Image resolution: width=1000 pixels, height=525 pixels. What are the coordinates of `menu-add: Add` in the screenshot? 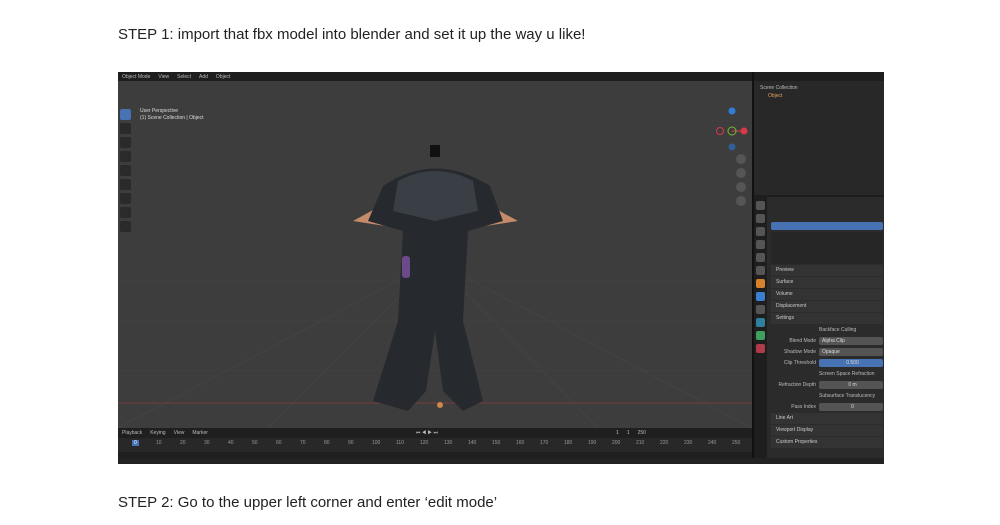 It's located at (203, 77).